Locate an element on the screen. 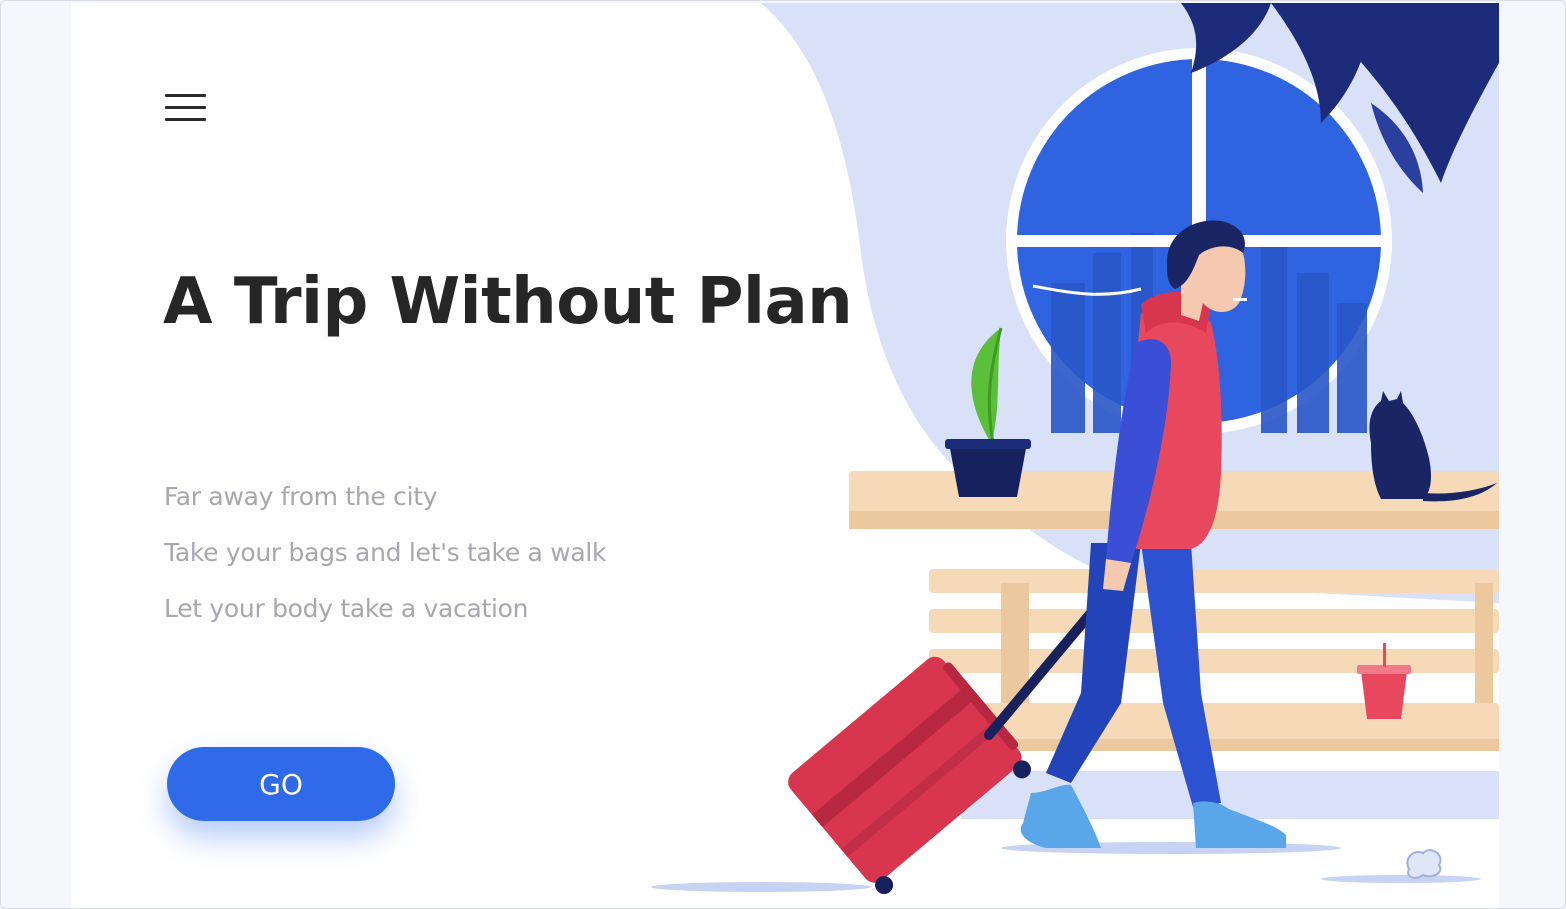 The width and height of the screenshot is (1566, 909). crumpled-paper is located at coordinates (1424, 864).